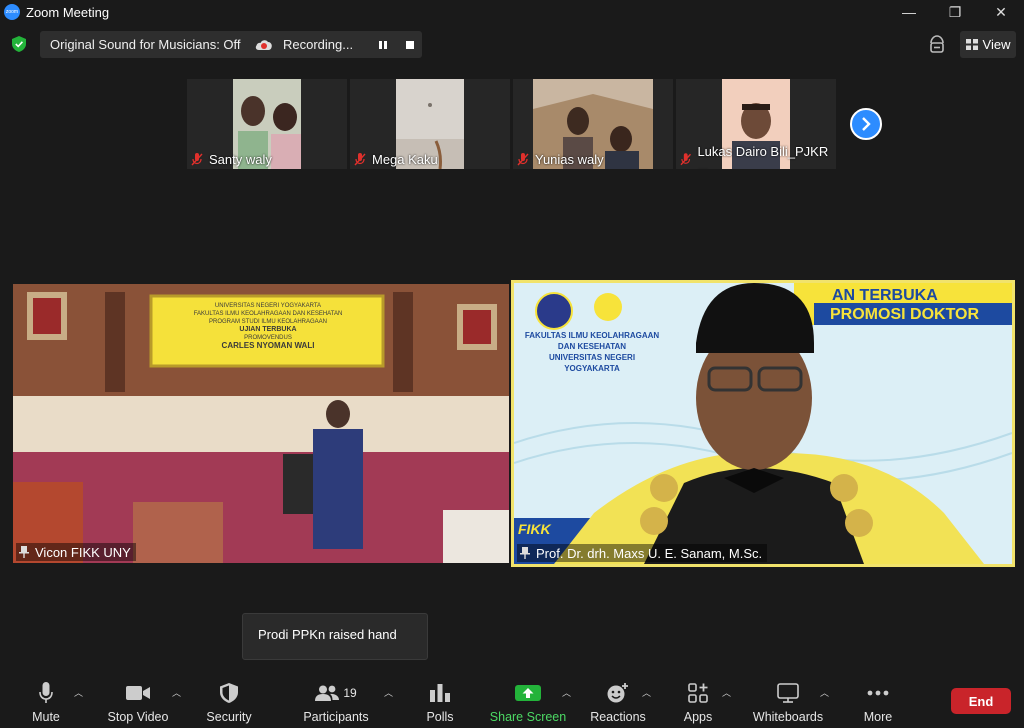  I want to click on microphone-icon, so click(46, 692).